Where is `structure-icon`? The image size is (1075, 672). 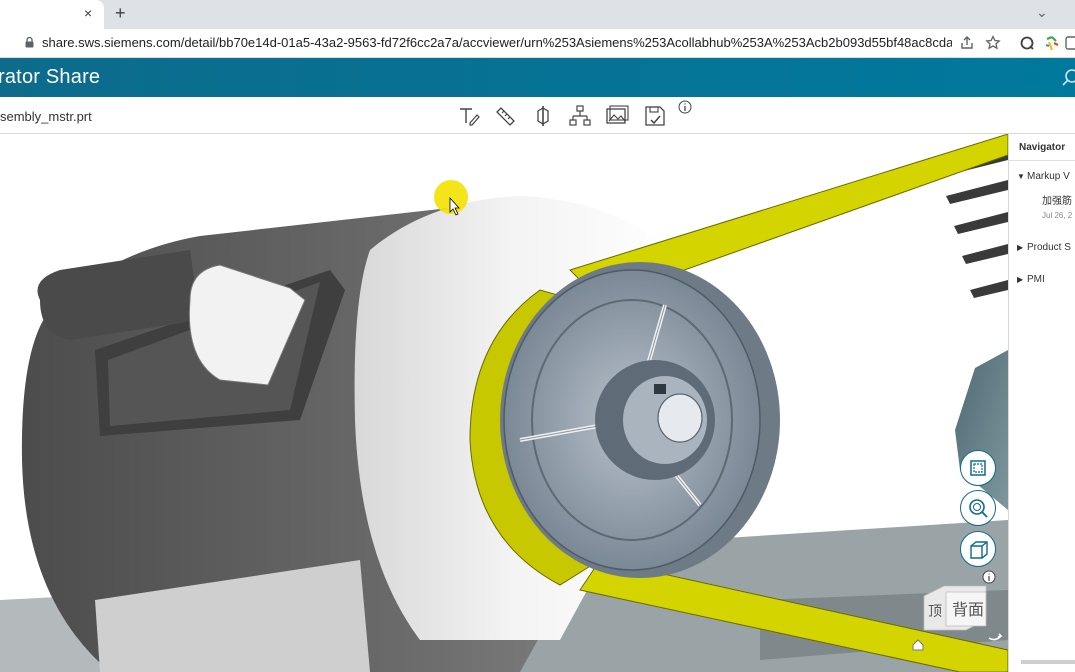
structure-icon is located at coordinates (580, 116).